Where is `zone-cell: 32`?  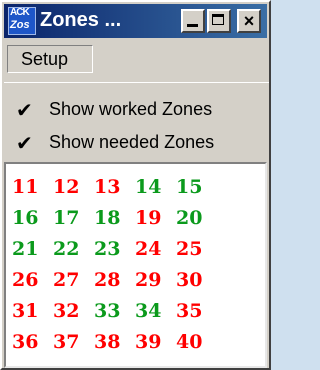
zone-cell: 32 is located at coordinates (66, 311).